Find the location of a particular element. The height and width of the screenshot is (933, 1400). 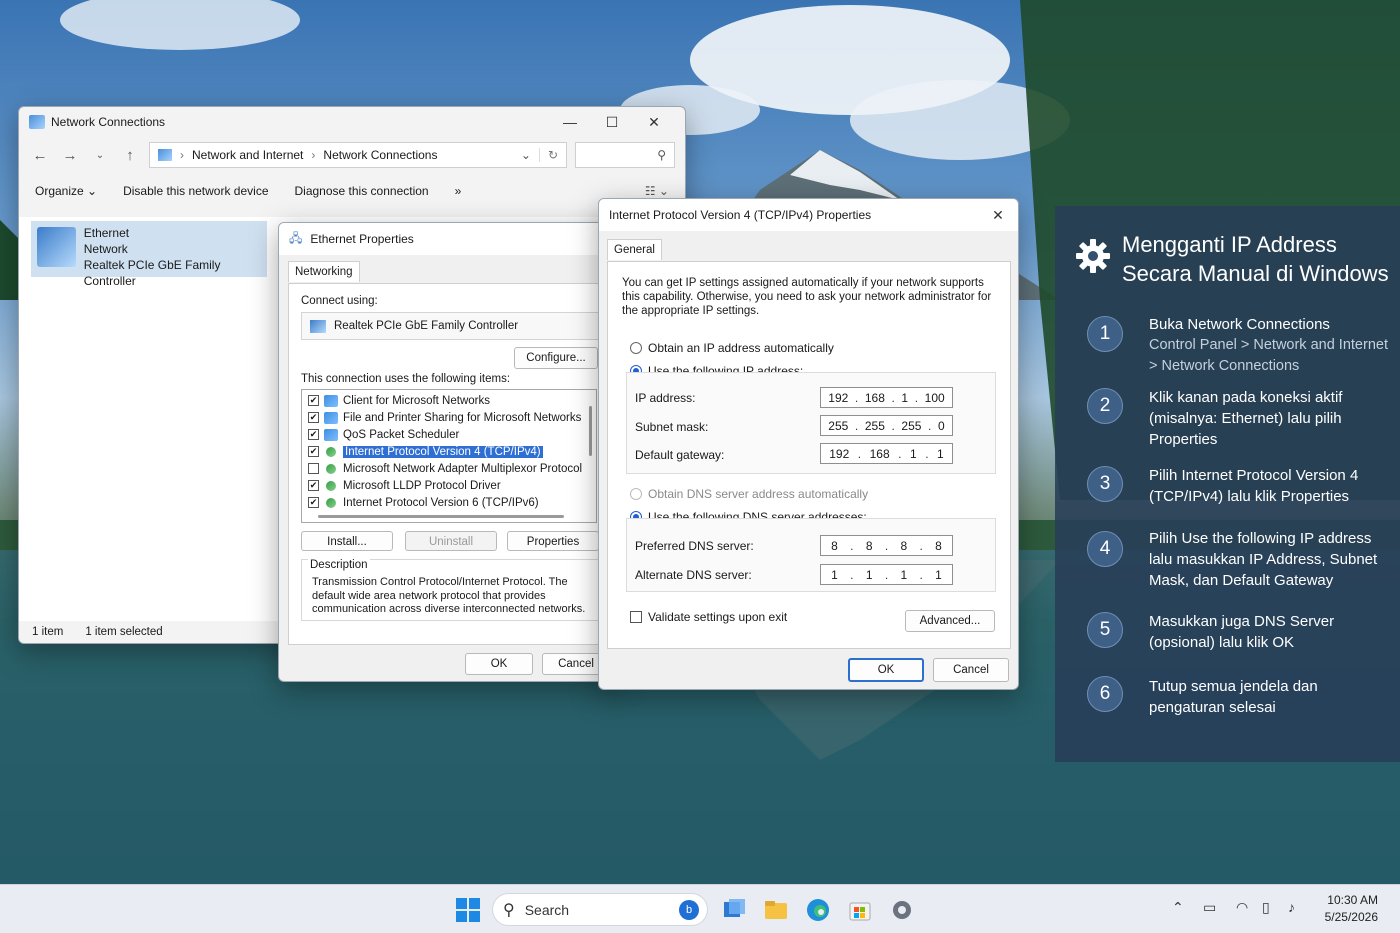

auto-dns-option: Obtain DNS server address automatically is located at coordinates (749, 494).